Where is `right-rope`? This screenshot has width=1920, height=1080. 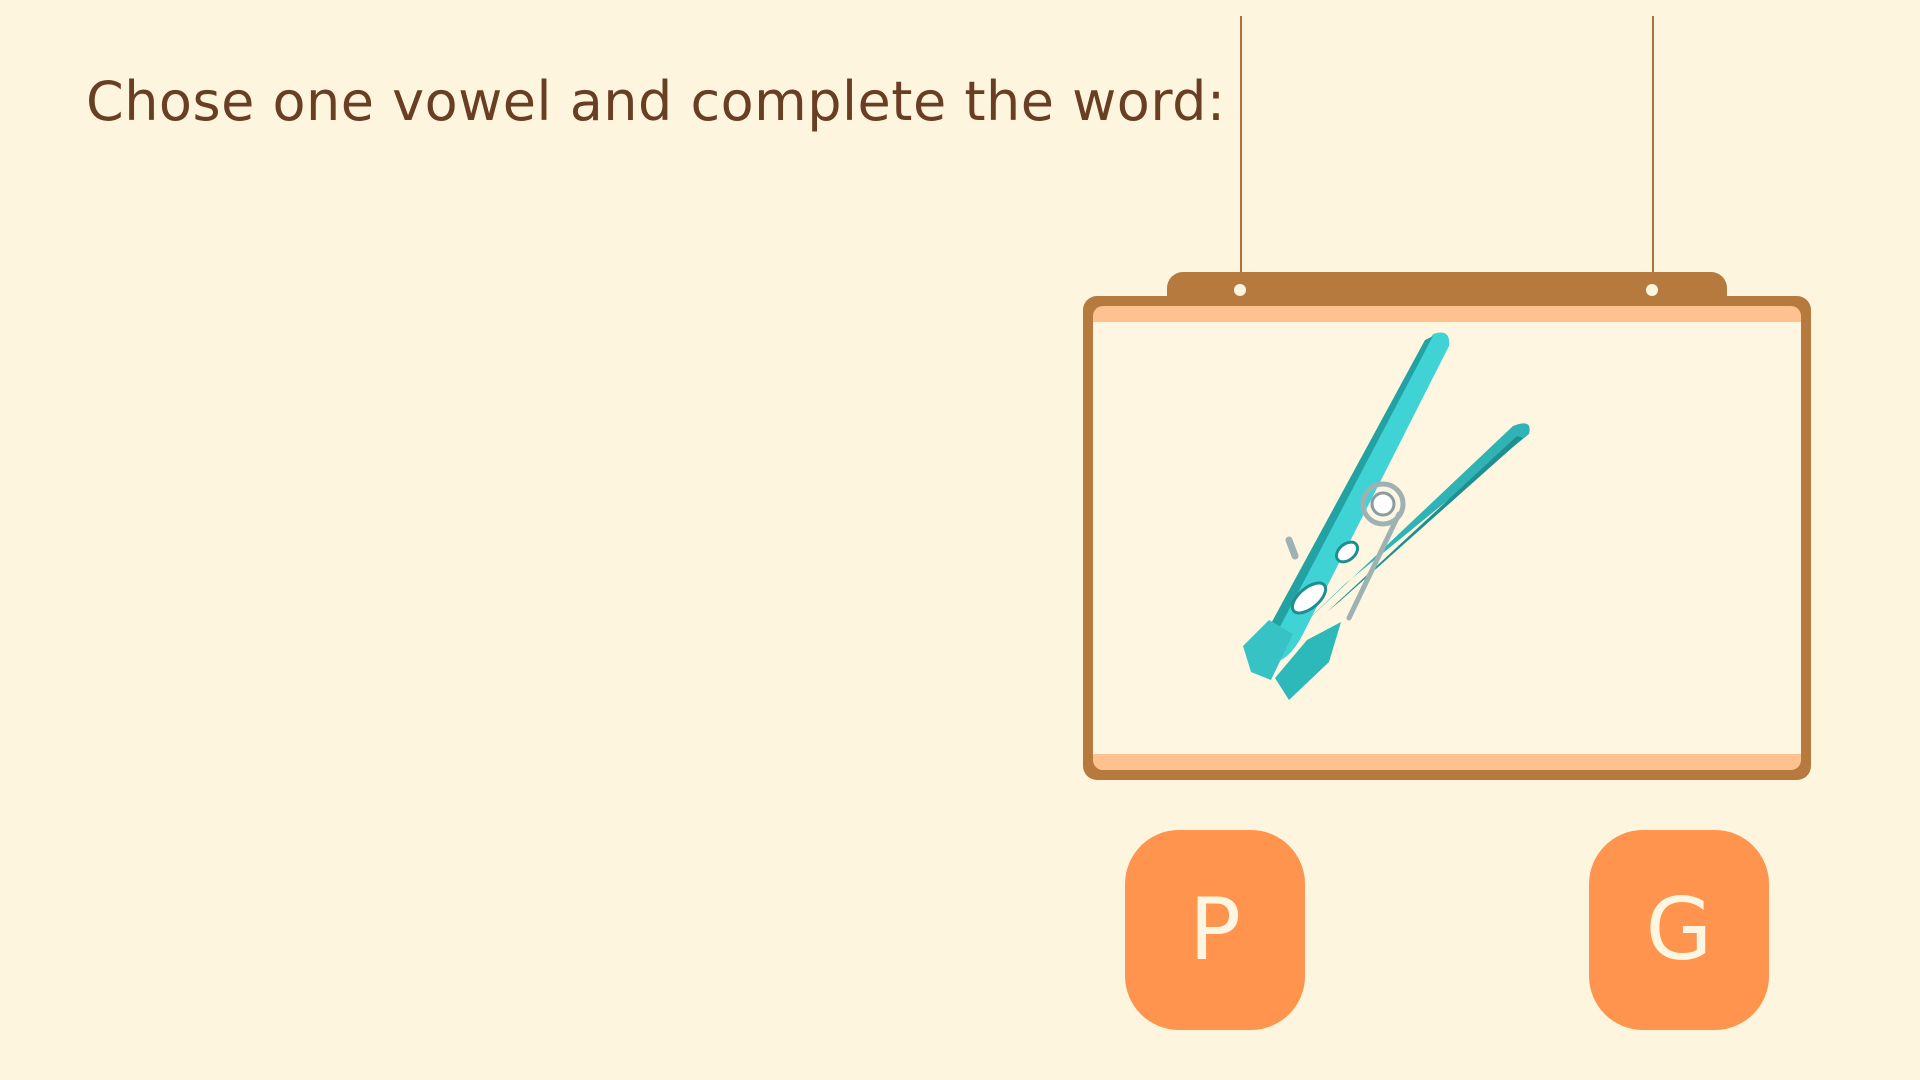 right-rope is located at coordinates (1653, 149).